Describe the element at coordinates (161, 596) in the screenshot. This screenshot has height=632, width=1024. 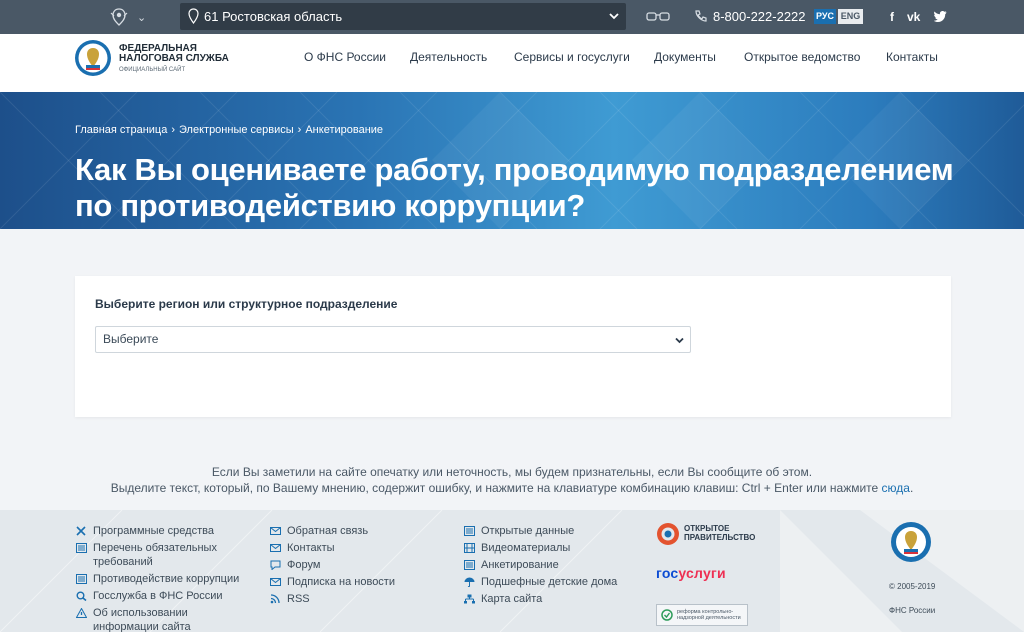
I see `footer-link: Госслужба в ФНС России` at that location.